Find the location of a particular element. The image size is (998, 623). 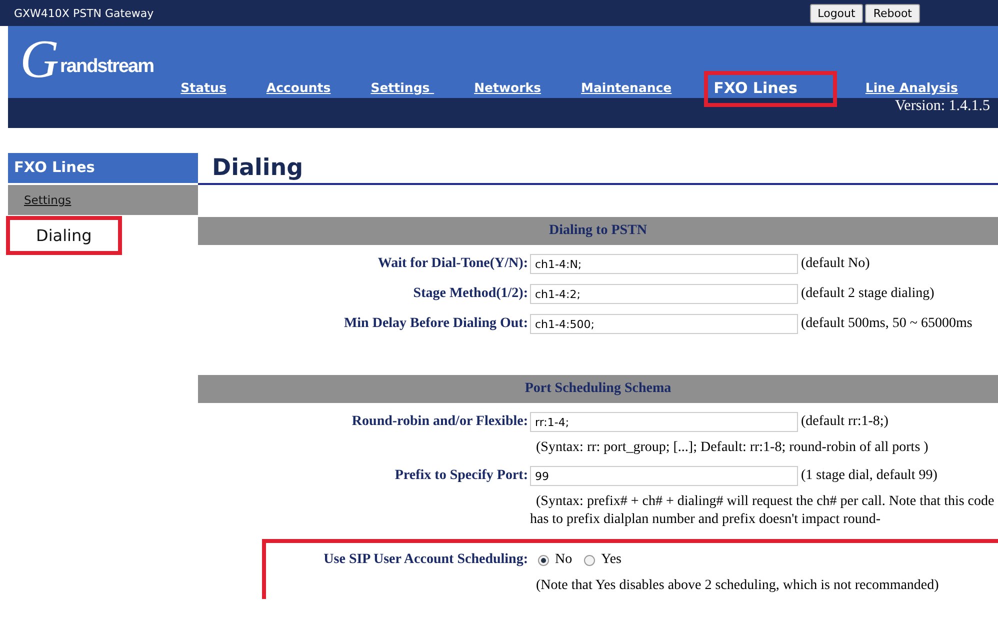

header-button: Logout is located at coordinates (837, 13).